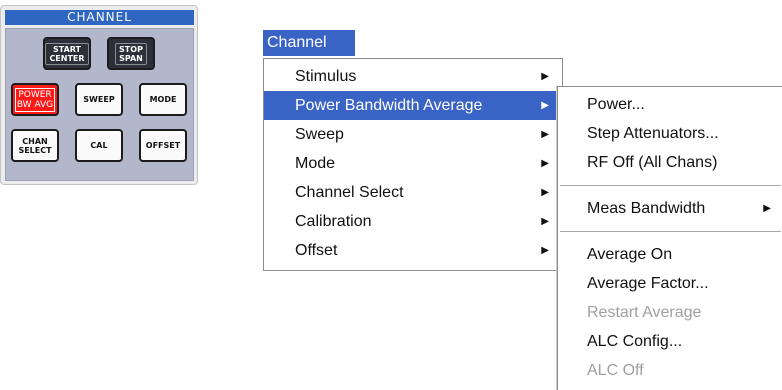  Describe the element at coordinates (413, 192) in the screenshot. I see `menu-item-channel-select: Channel Select ▶` at that location.